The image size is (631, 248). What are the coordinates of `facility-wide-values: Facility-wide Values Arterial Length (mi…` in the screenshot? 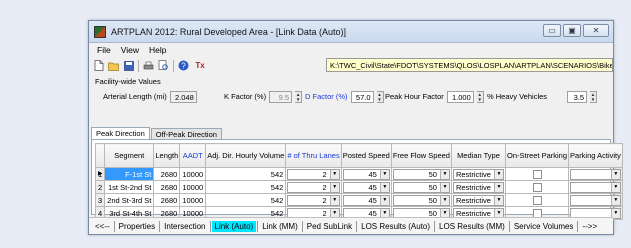 It's located at (351, 93).